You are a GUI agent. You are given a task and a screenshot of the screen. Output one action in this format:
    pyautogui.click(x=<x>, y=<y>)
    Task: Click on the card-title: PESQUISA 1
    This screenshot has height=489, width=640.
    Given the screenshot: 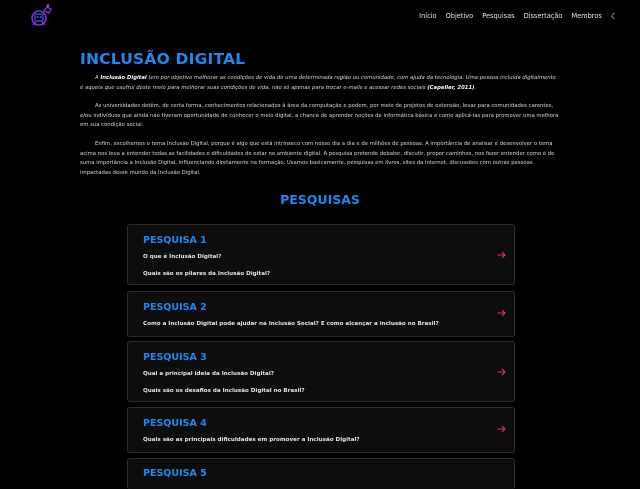 What is the action you would take?
    pyautogui.click(x=175, y=240)
    